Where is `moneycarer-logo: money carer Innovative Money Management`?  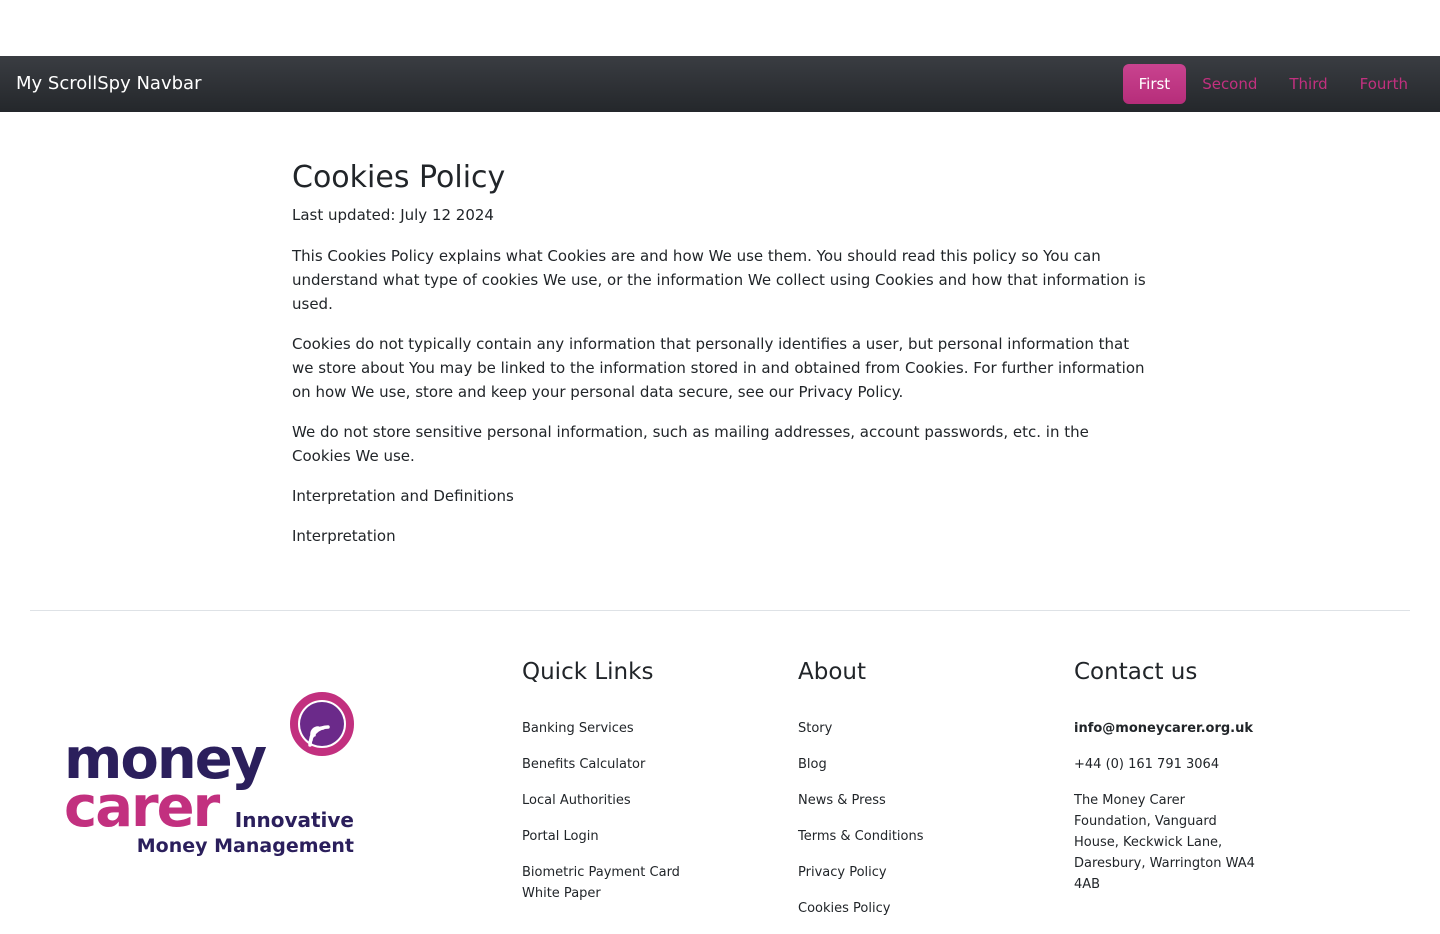
moneycarer-logo: money carer Innovative Money Management is located at coordinates (212, 775).